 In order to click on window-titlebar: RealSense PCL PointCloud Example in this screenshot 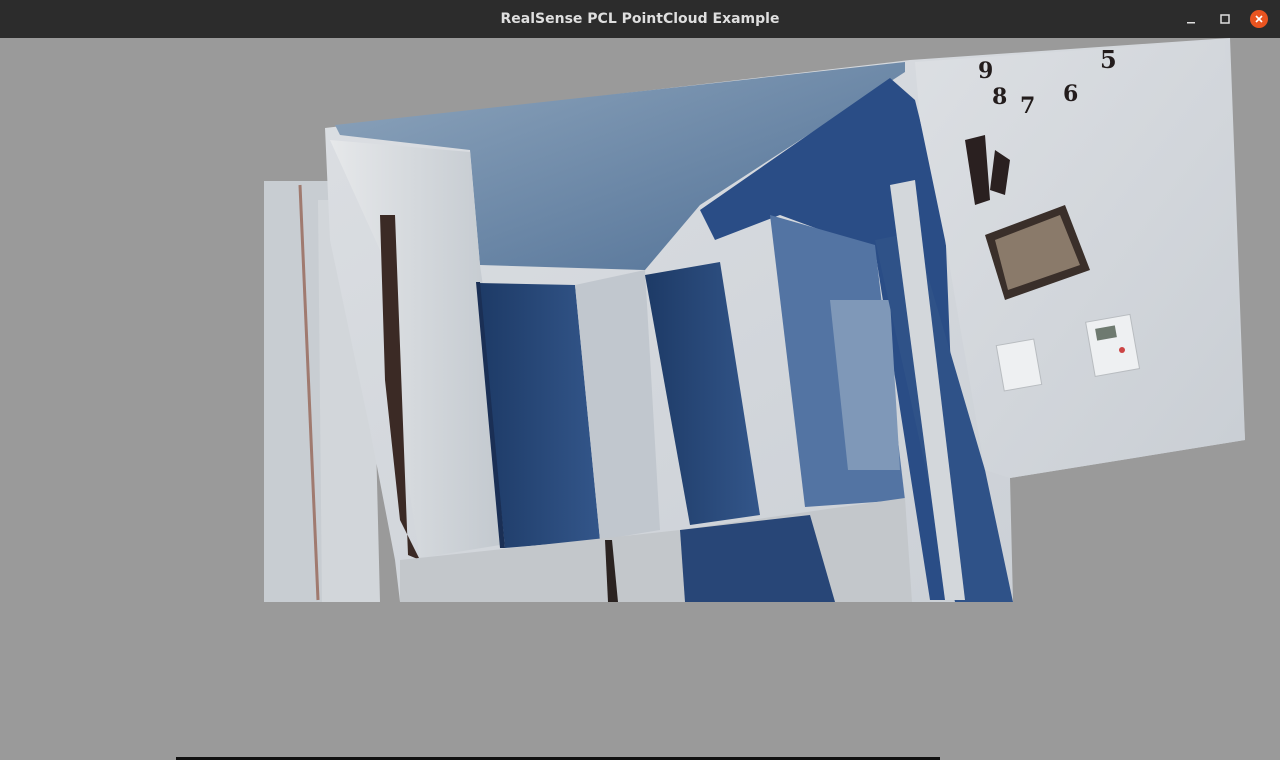, I will do `click(640, 19)`.